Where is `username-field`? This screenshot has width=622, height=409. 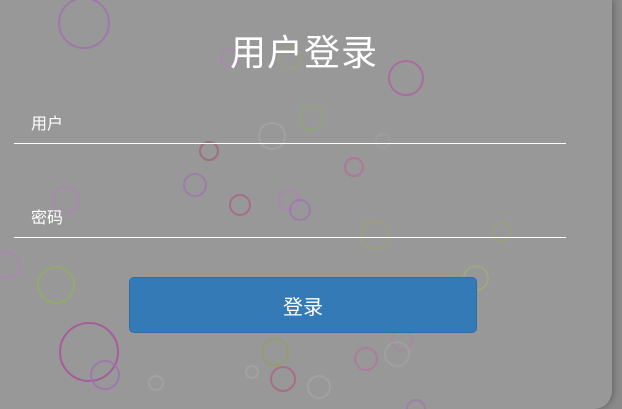
username-field is located at coordinates (290, 123).